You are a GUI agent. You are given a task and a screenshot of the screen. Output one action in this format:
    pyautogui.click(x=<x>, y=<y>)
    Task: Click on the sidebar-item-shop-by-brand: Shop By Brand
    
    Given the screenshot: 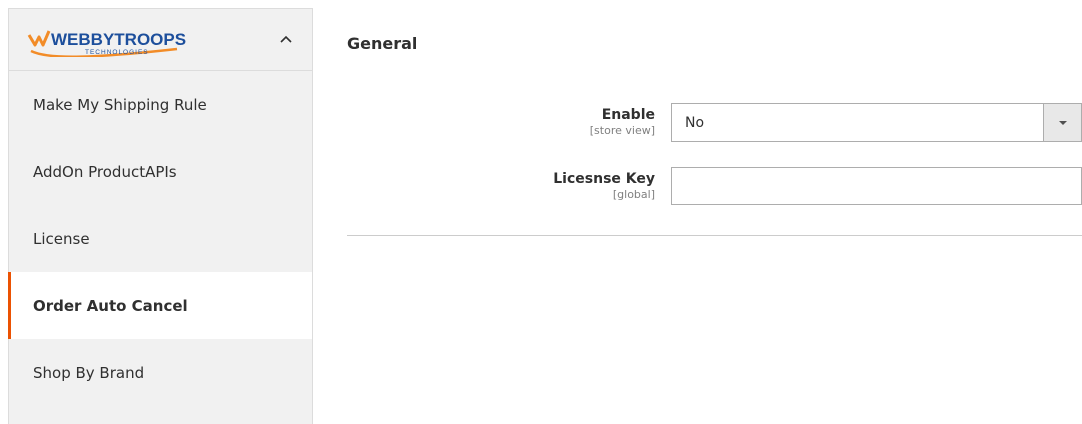 What is the action you would take?
    pyautogui.click(x=160, y=372)
    